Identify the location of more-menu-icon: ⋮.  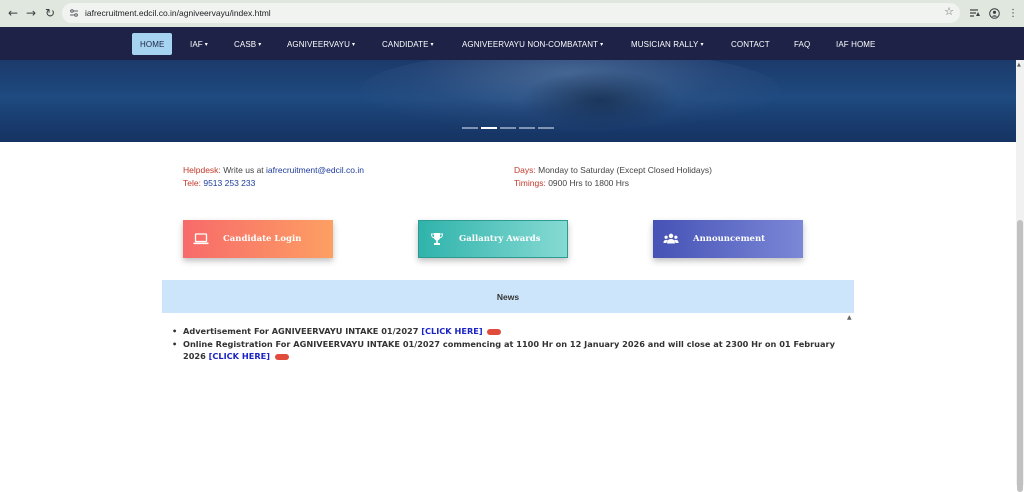
(1013, 13).